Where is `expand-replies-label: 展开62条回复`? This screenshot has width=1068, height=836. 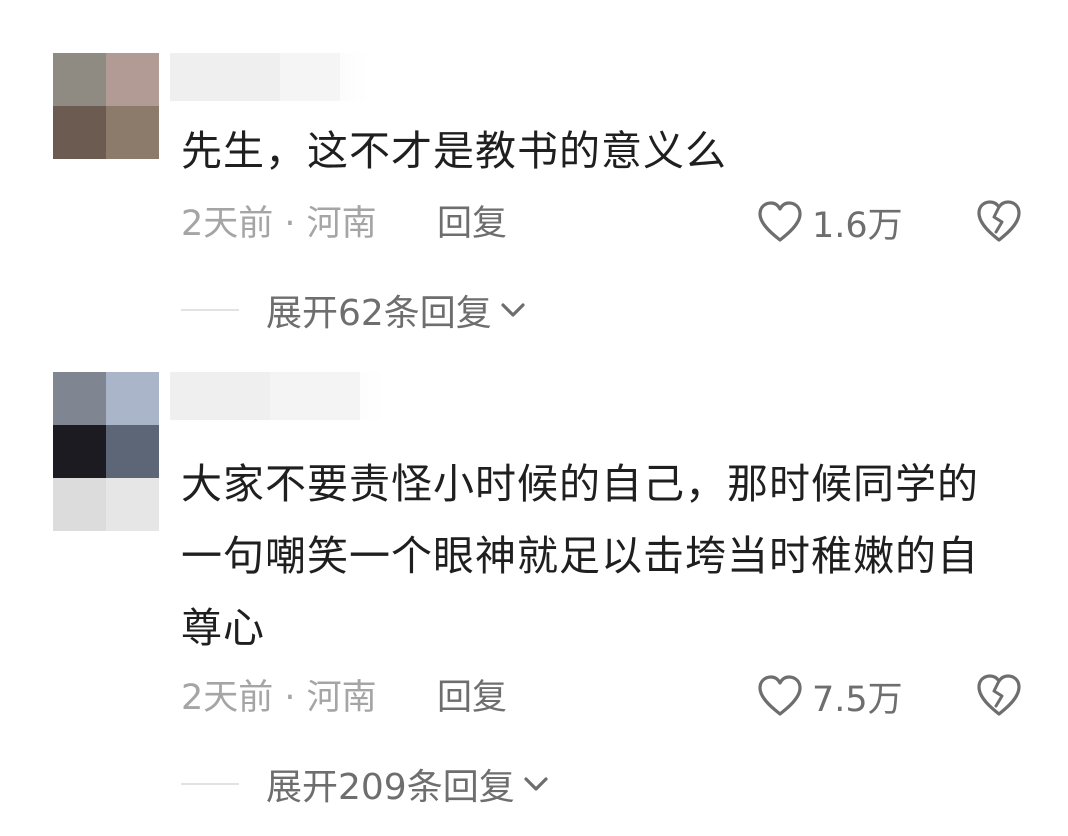 expand-replies-label: 展开62条回复 is located at coordinates (379, 313).